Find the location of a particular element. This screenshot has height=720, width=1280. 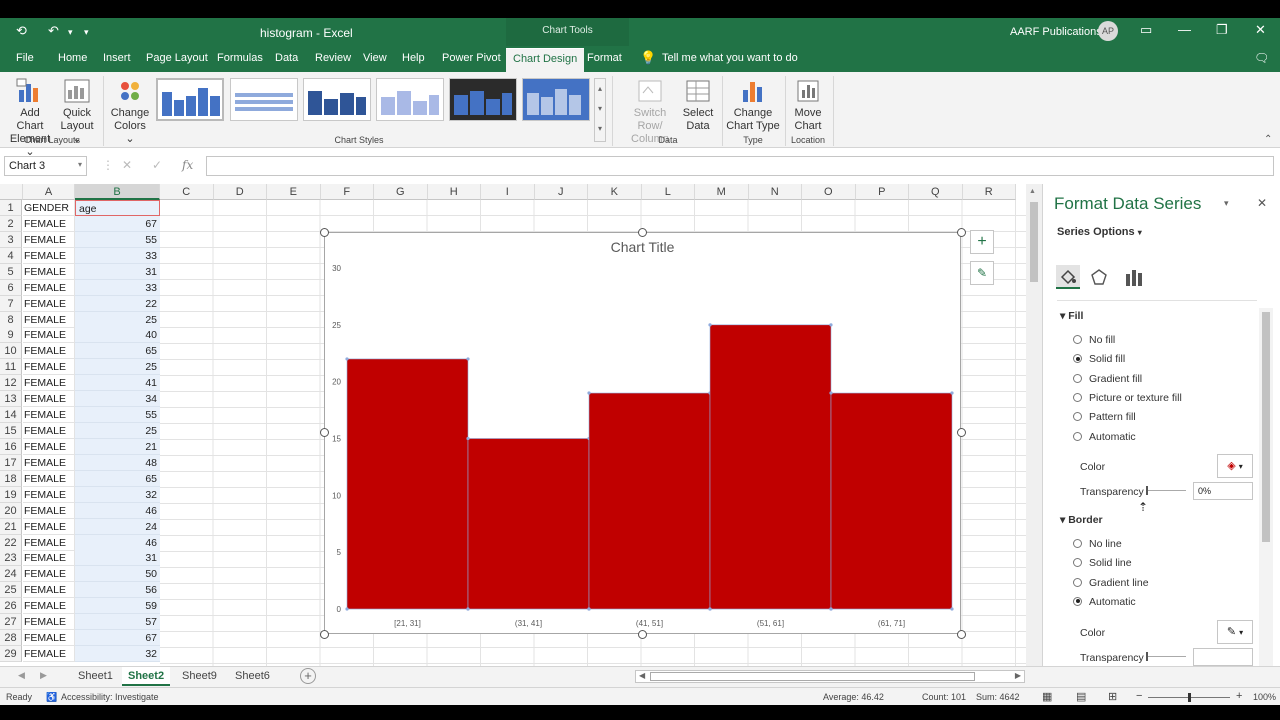

border-transparency-slider is located at coordinates (1166, 656).